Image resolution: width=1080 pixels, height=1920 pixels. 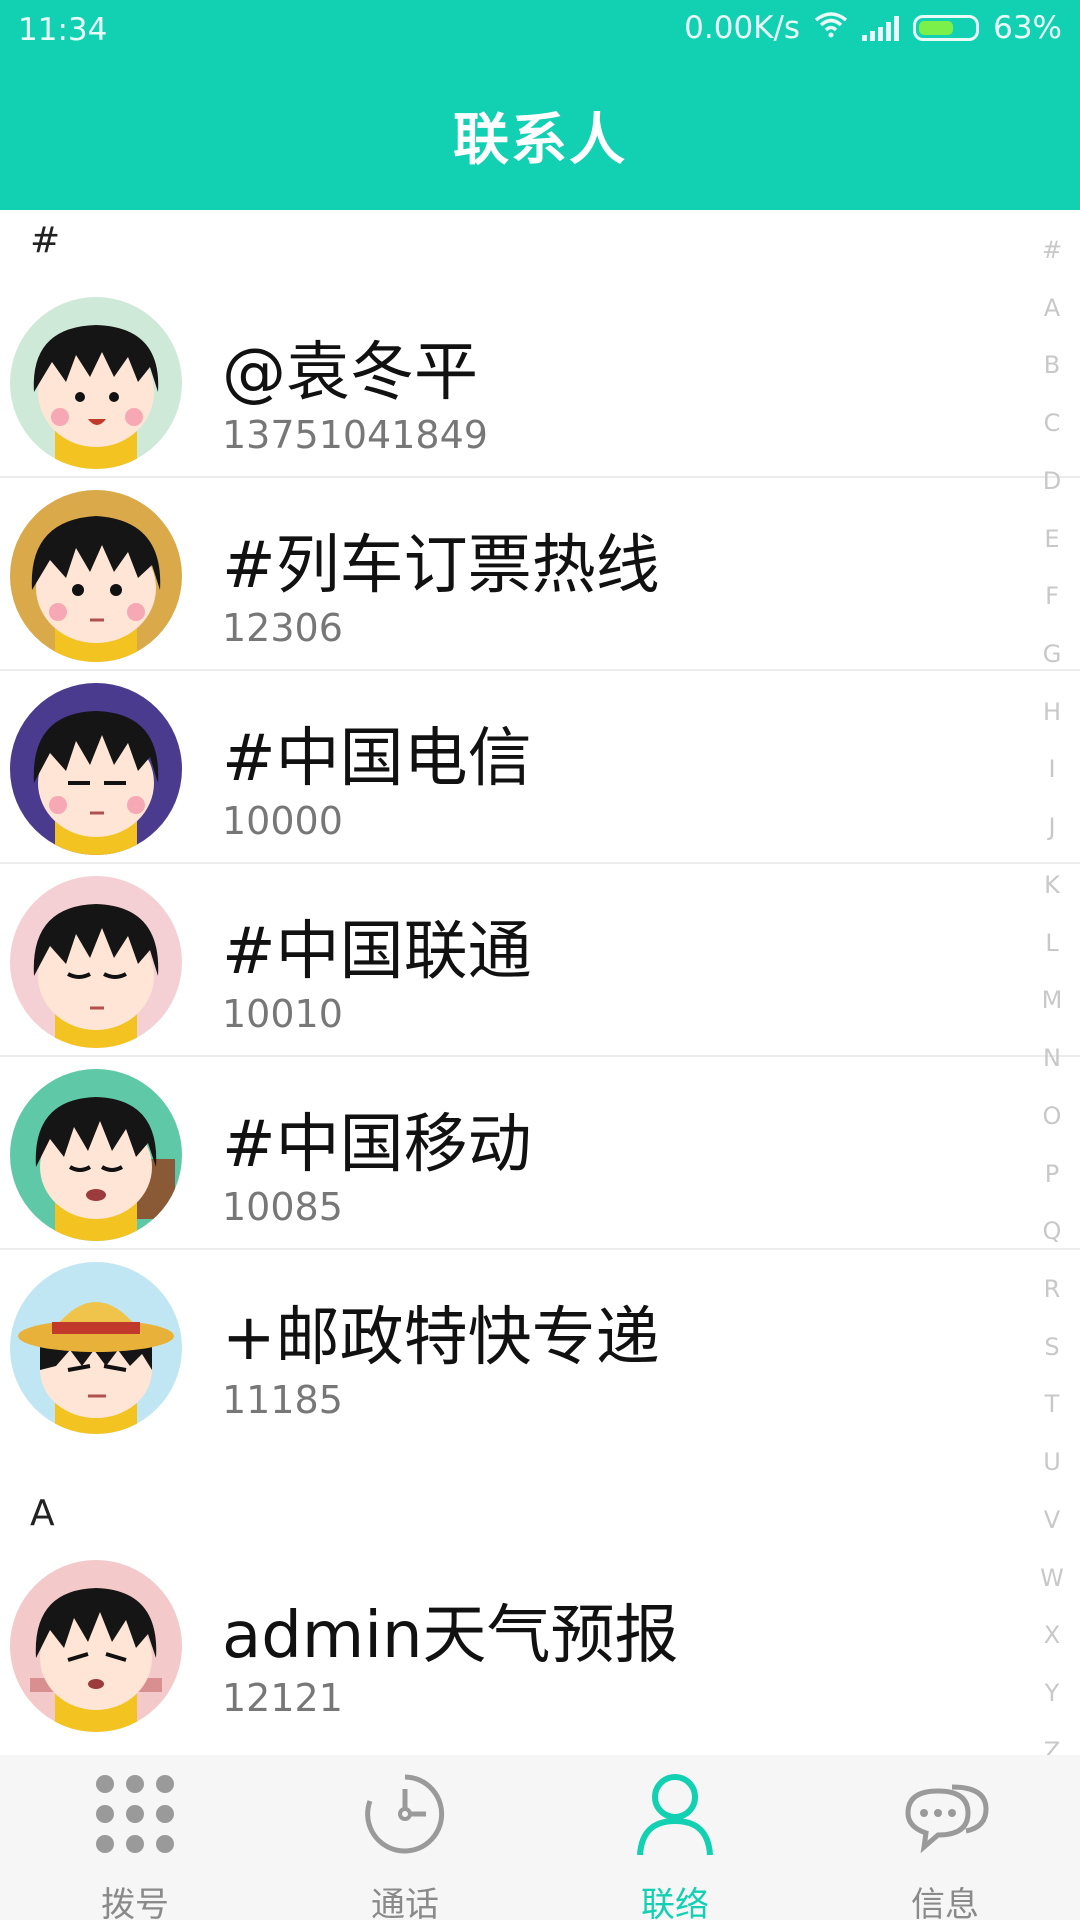 I want to click on signal-icon, so click(x=881, y=28).